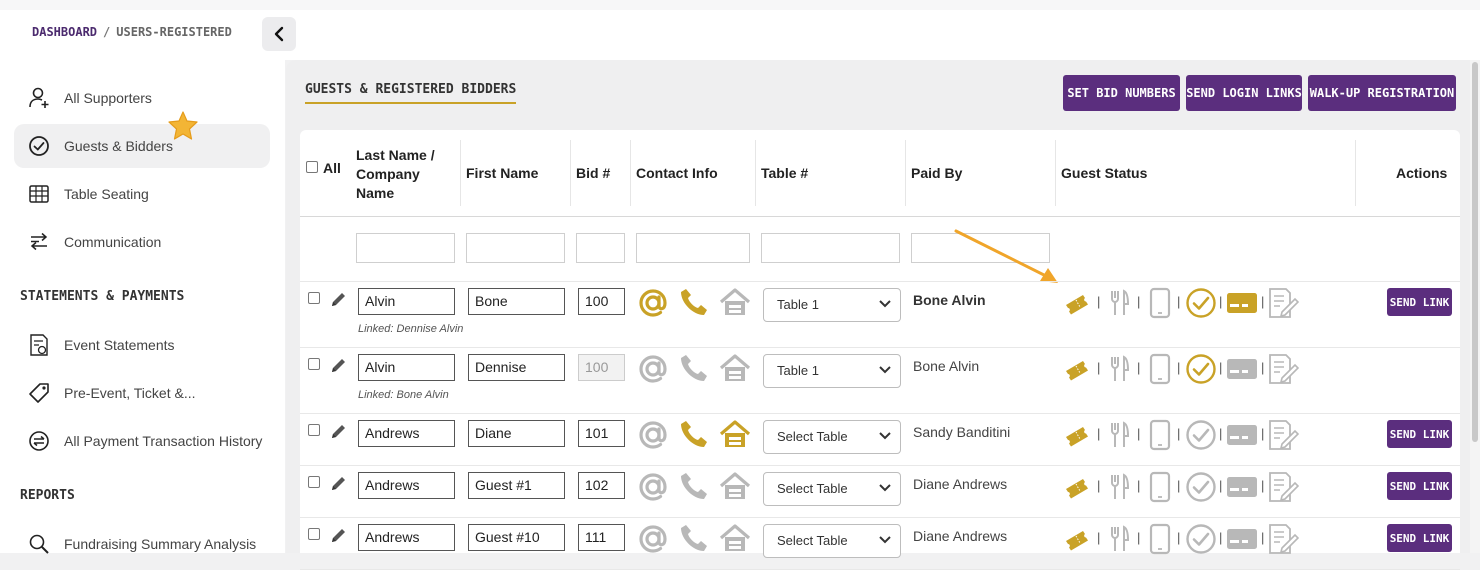 The width and height of the screenshot is (1480, 570). I want to click on sidebar-item-payment-history: All Payment Transaction History, so click(142, 441).